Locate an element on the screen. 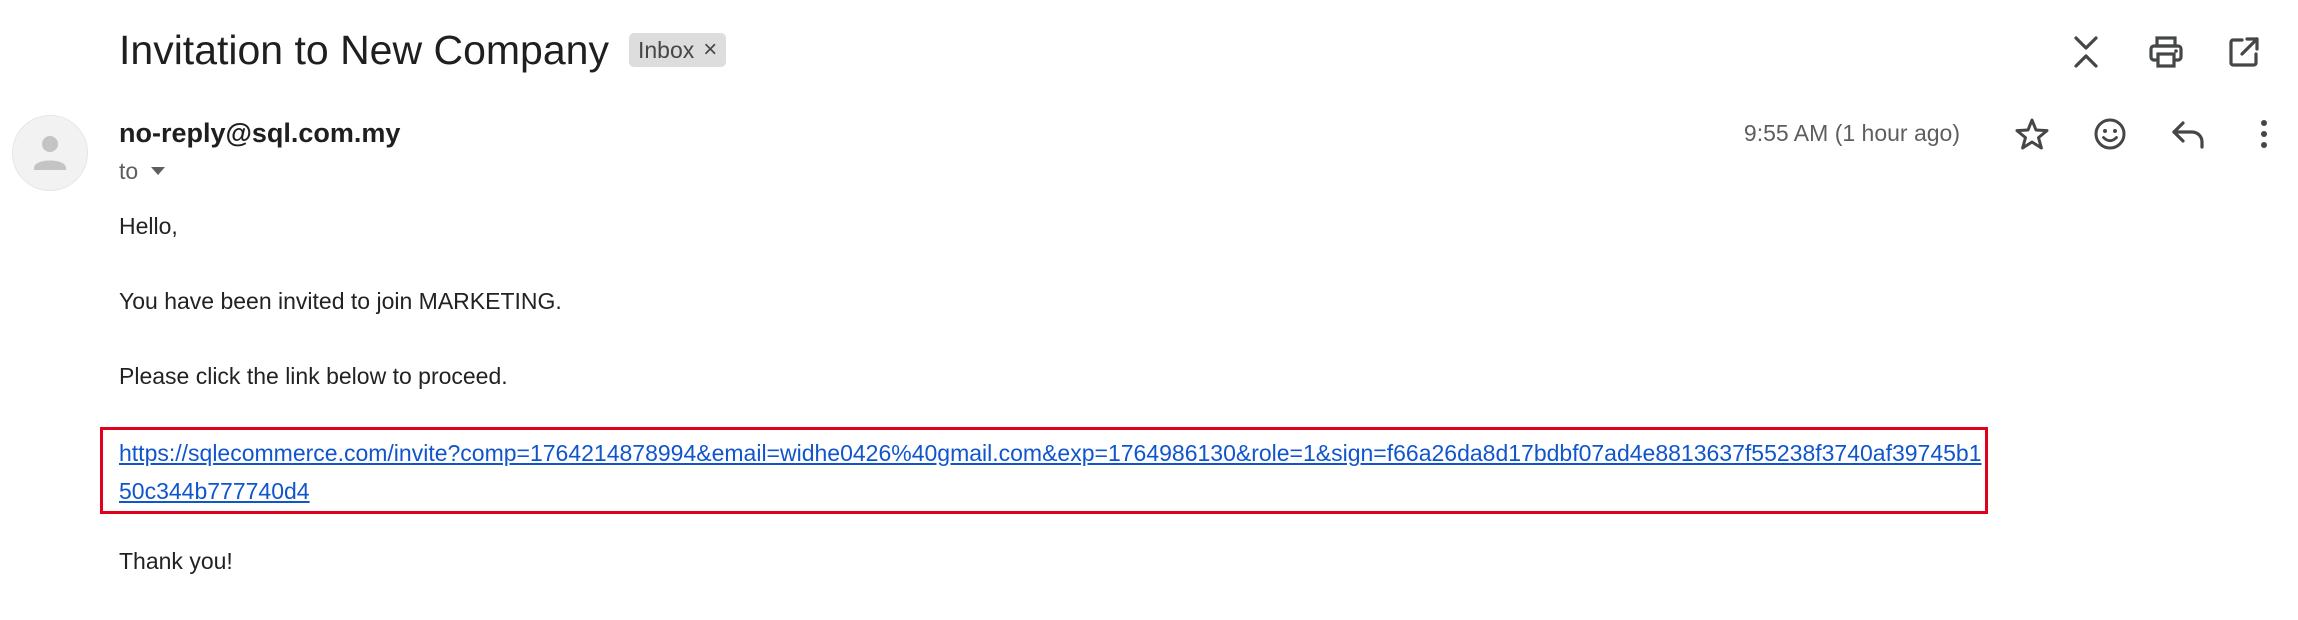 This screenshot has height=620, width=2298. recipient-details-toggle: to is located at coordinates (142, 171).